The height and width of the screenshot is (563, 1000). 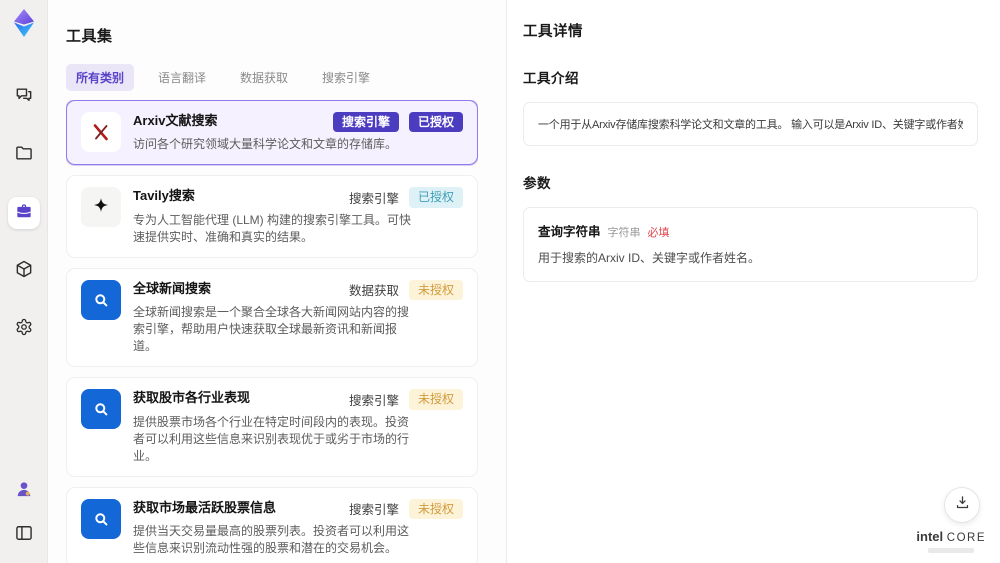 I want to click on chat-icon, so click(x=24, y=97).